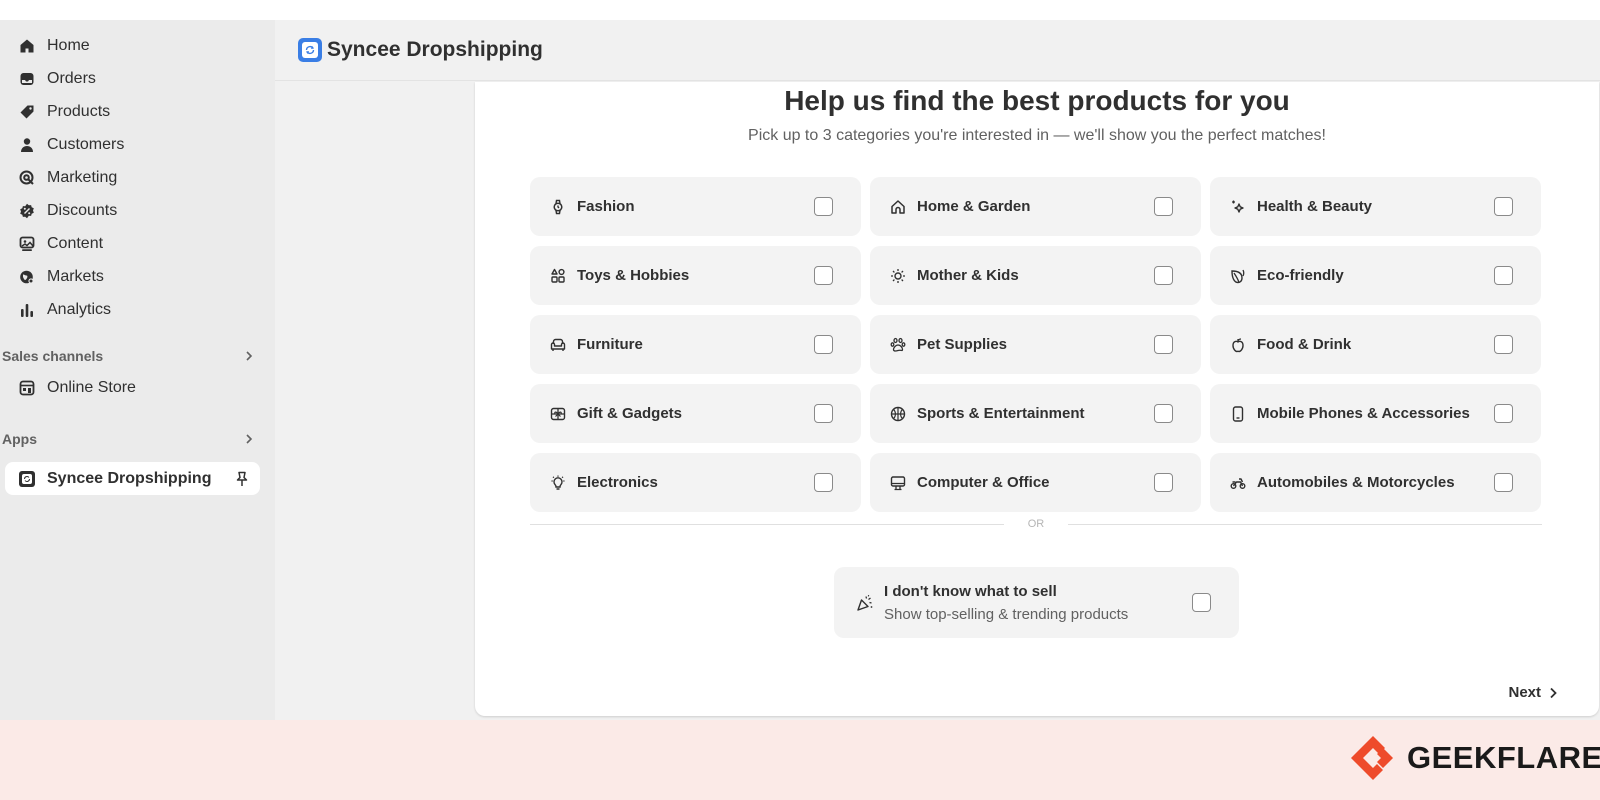  I want to click on sidebar-item-online-store: Online Store, so click(137, 387).